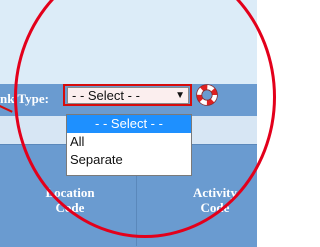  I want to click on column-header-activity-code: Activity Code, so click(215, 200).